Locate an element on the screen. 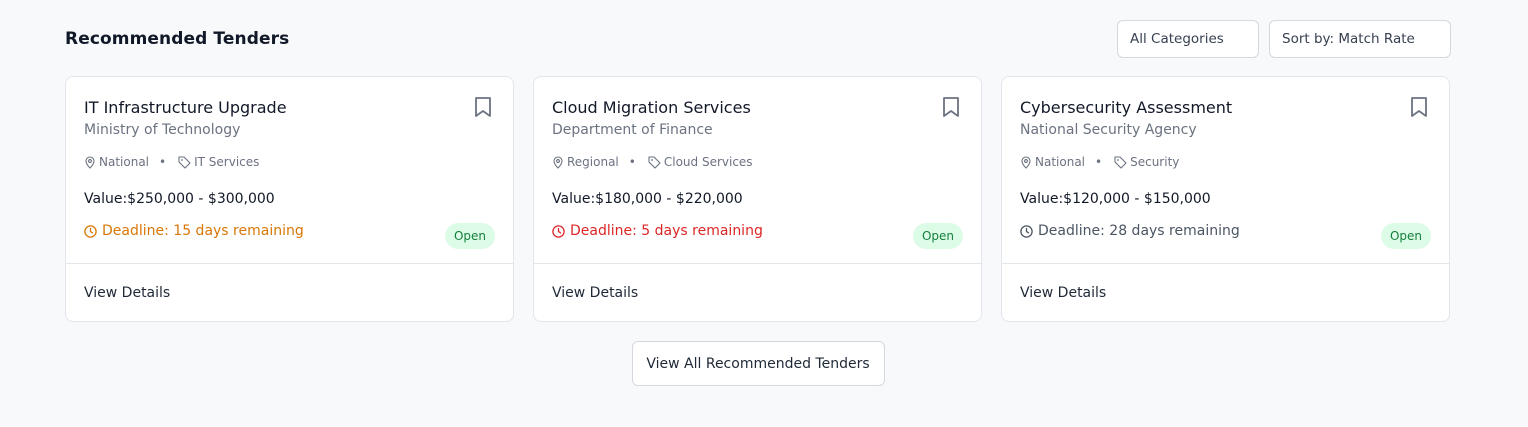 The image size is (1528, 427). category-tag: IT Services is located at coordinates (218, 162).